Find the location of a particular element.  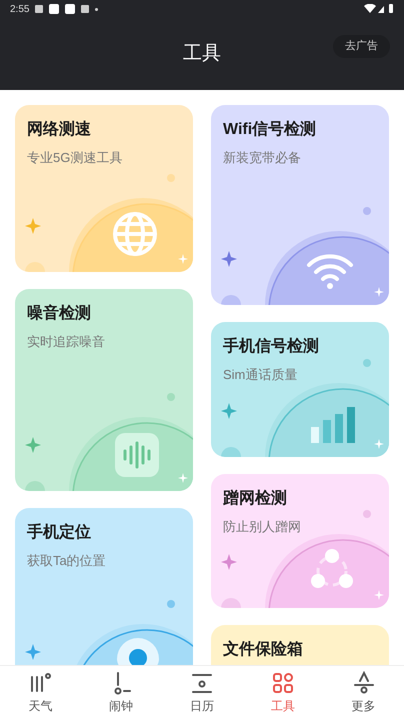

nav-tab: 闹钟 is located at coordinates (121, 693).